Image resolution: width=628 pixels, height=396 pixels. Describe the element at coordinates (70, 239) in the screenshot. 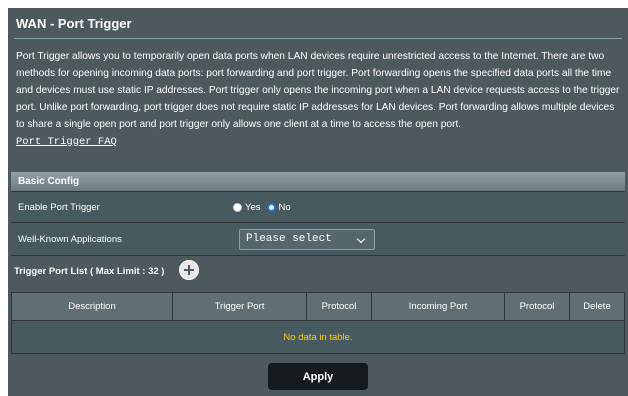

I see `well-known-applications-label: Well-Known Applications` at that location.